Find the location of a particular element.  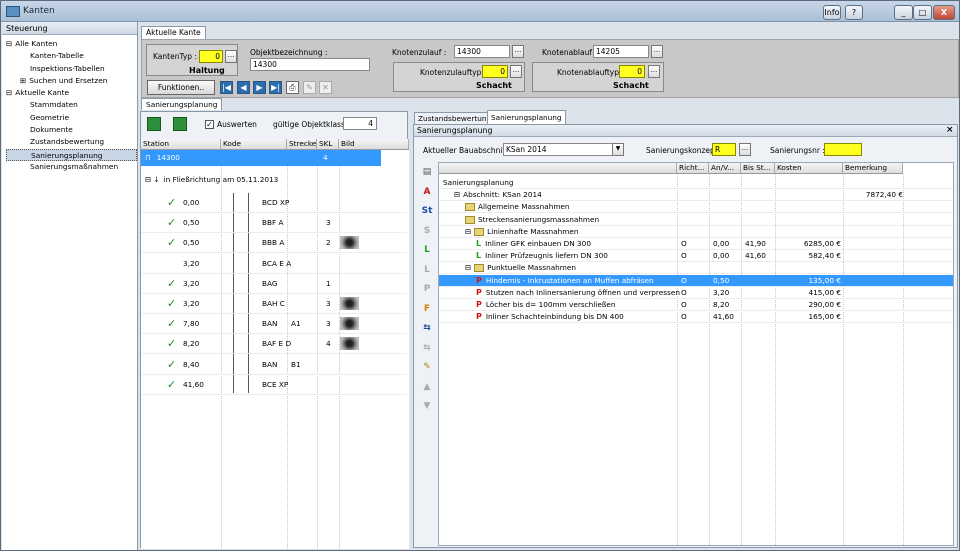

print-icon: ⎙ is located at coordinates (292, 87).